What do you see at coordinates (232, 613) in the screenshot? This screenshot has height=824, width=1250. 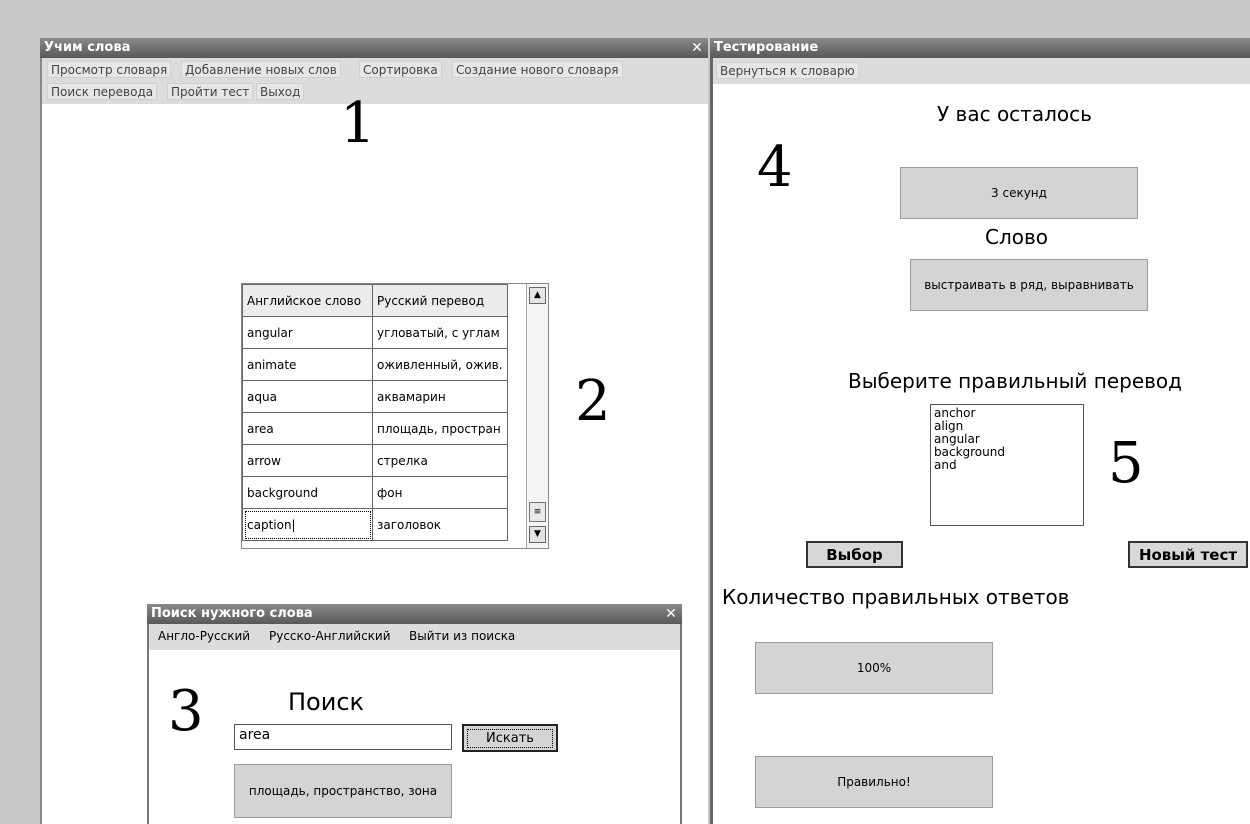 I see `search-window-title: Поиск нужного слова` at bounding box center [232, 613].